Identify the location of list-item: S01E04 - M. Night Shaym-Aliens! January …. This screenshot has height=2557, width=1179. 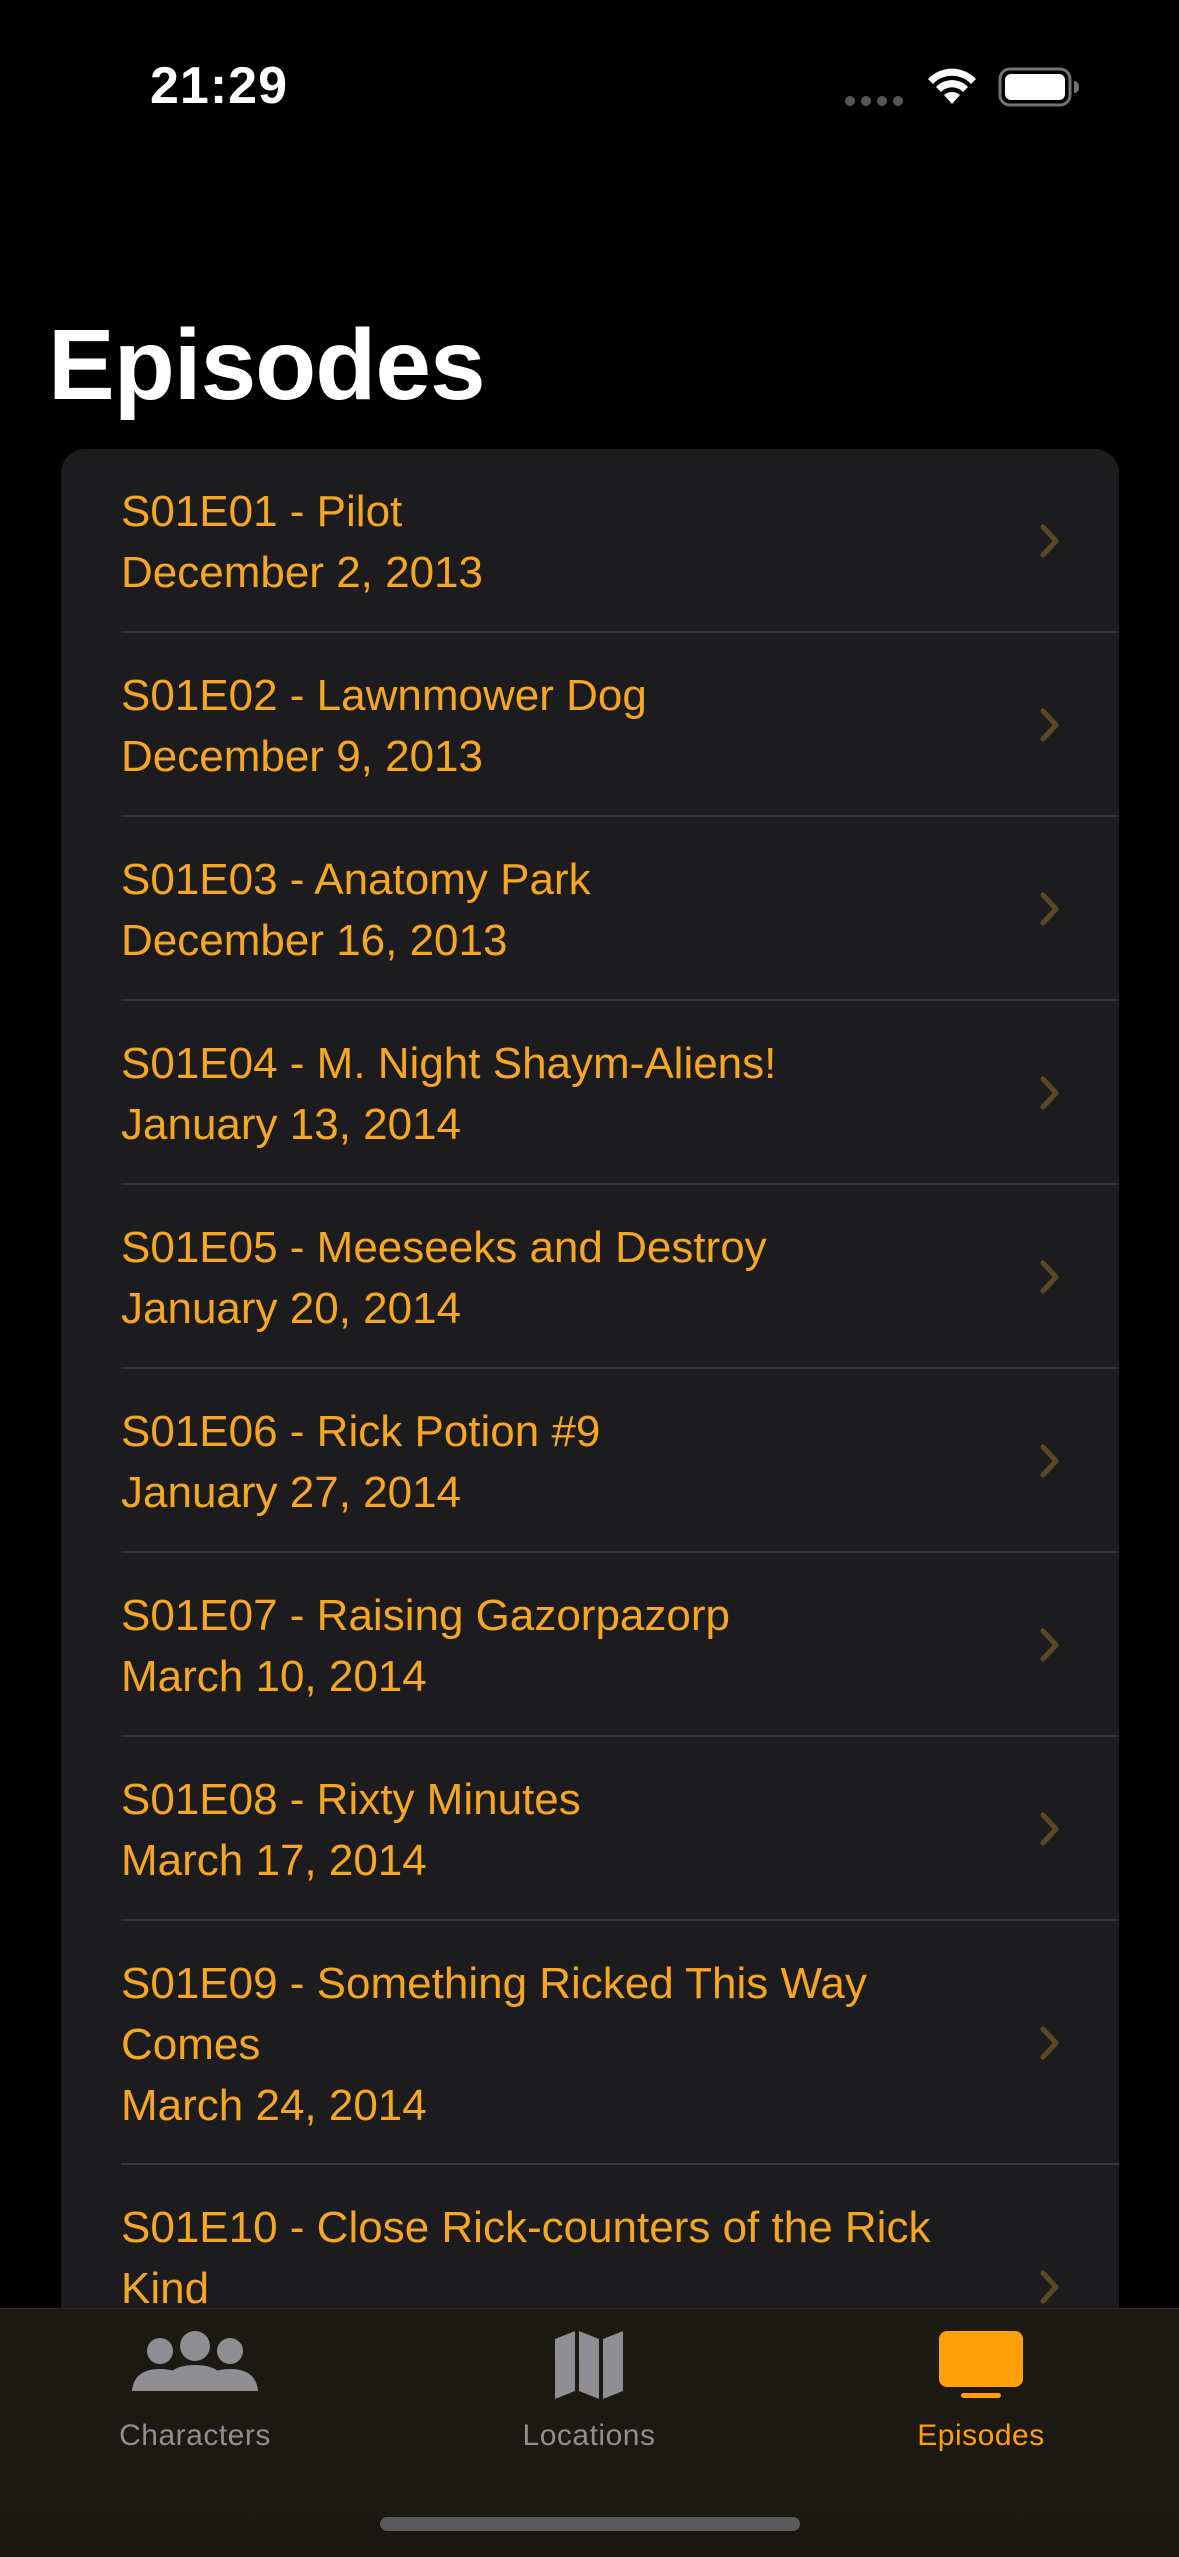
(590, 1093).